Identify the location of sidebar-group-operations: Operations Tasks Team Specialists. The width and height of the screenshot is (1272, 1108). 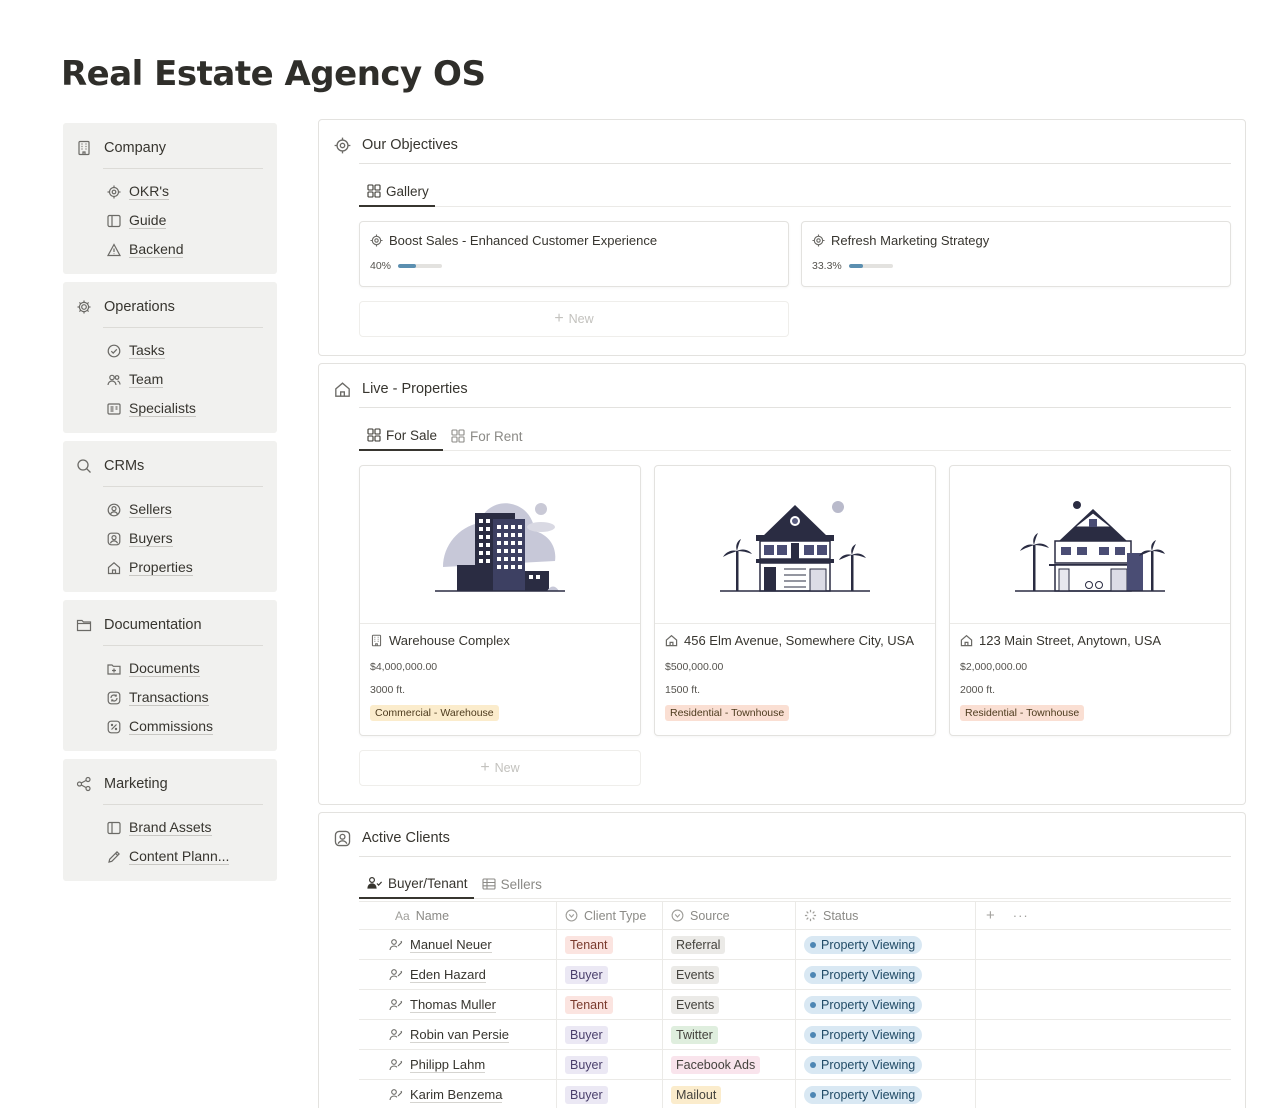
(170, 357).